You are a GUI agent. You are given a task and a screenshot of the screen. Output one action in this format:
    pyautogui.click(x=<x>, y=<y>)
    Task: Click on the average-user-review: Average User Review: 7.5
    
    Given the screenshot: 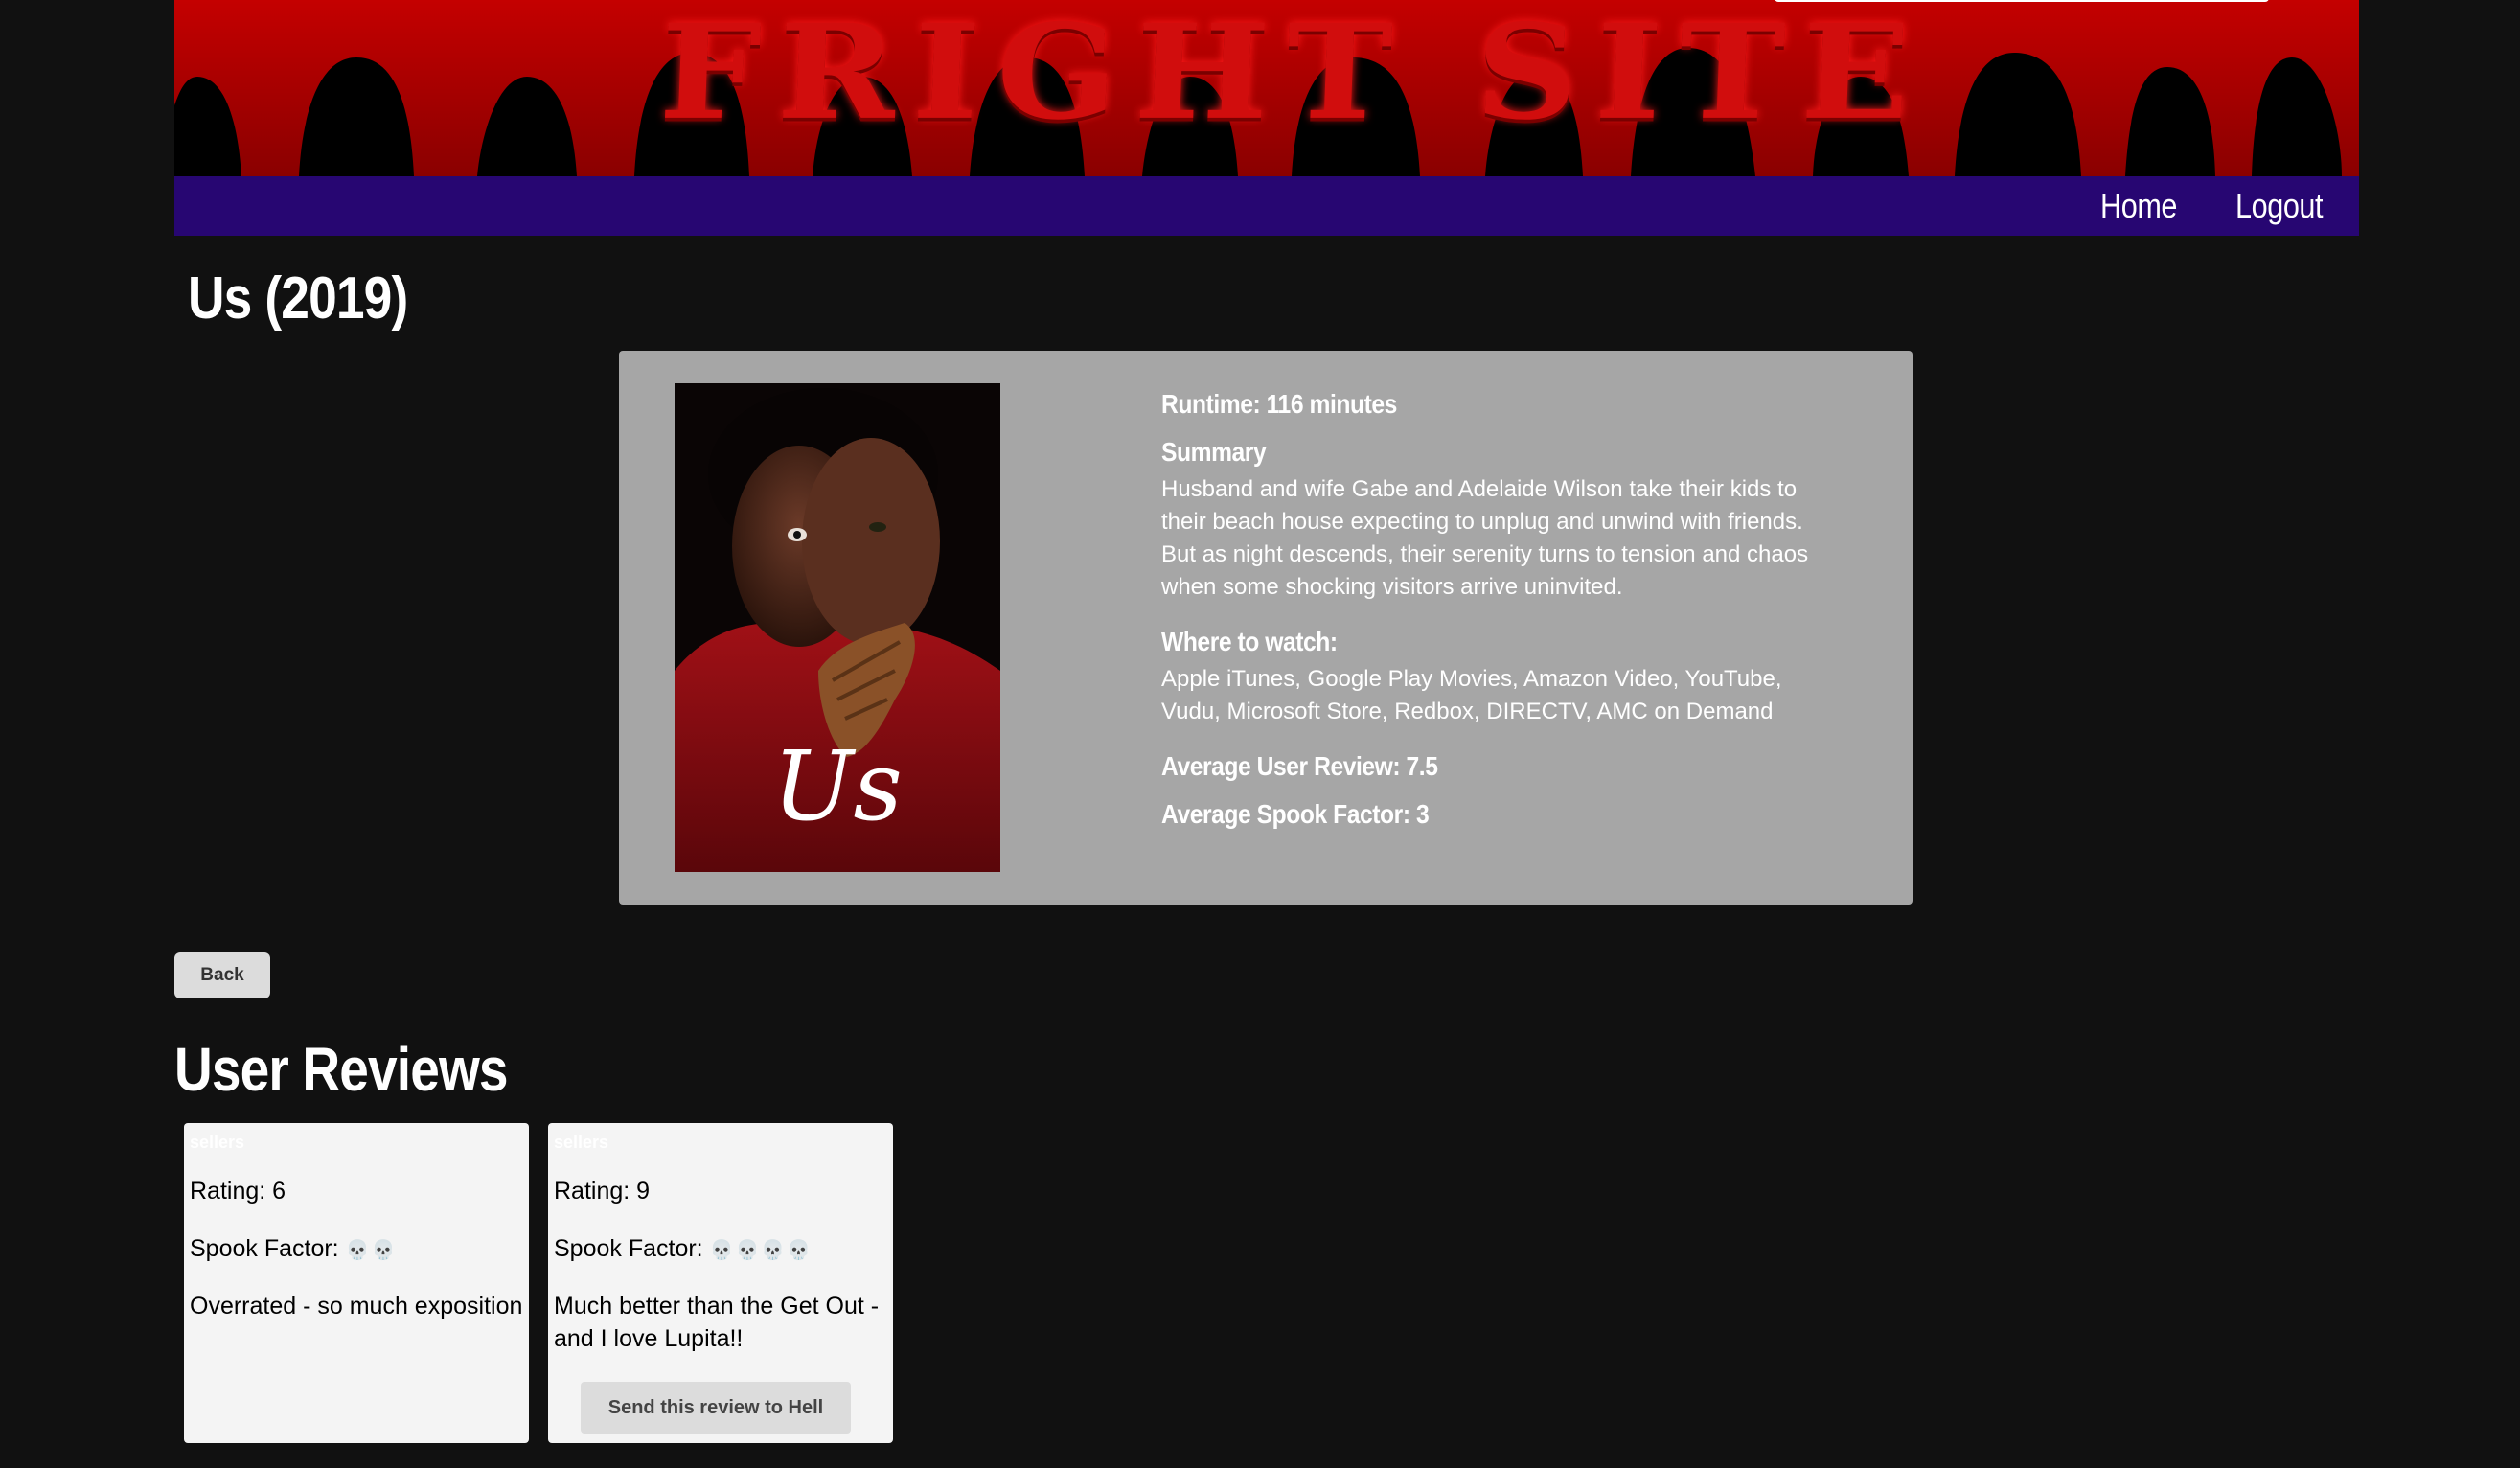 What is the action you would take?
    pyautogui.click(x=1299, y=766)
    